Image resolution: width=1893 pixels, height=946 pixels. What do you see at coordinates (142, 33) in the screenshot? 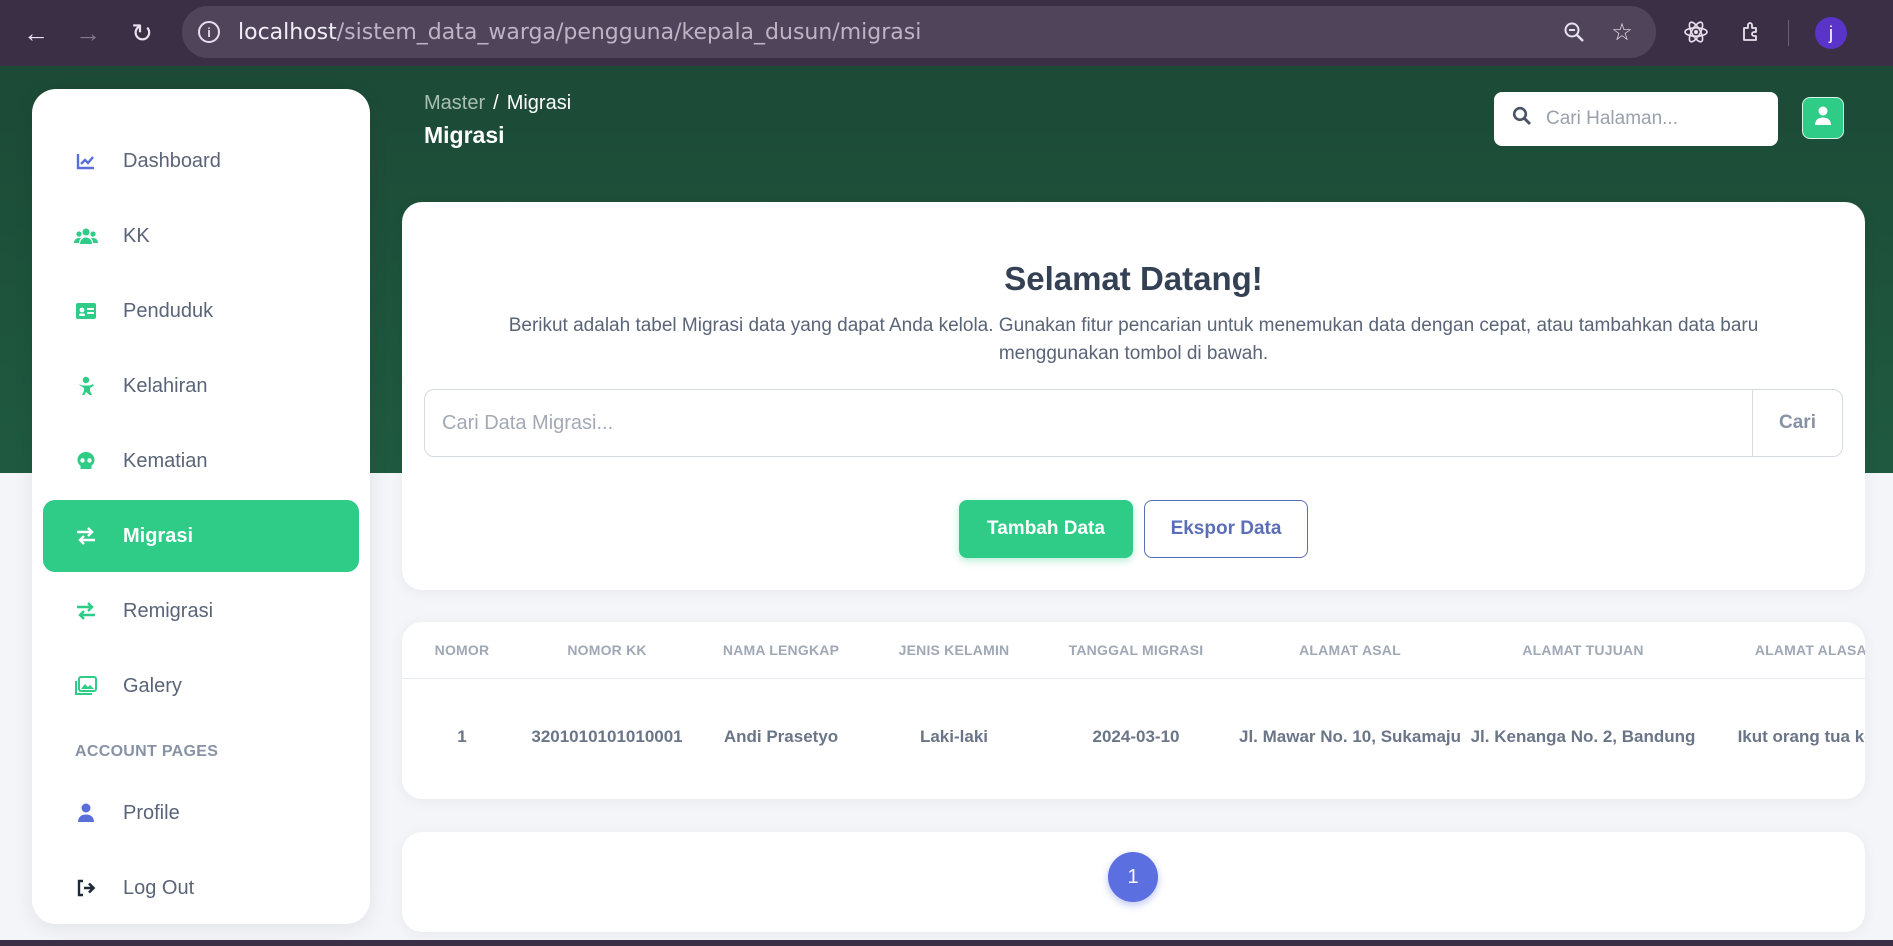
I see `reload-icon: ↻` at bounding box center [142, 33].